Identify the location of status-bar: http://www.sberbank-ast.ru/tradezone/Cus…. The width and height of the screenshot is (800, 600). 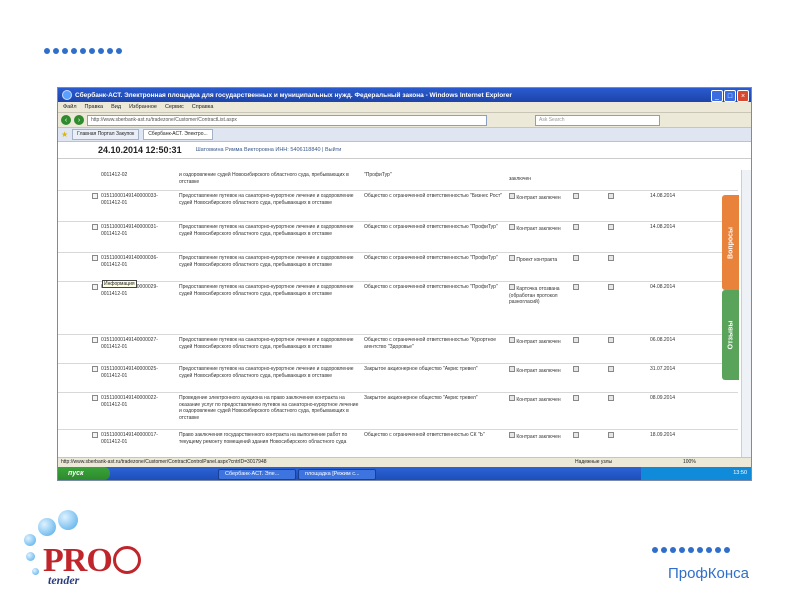
(404, 462).